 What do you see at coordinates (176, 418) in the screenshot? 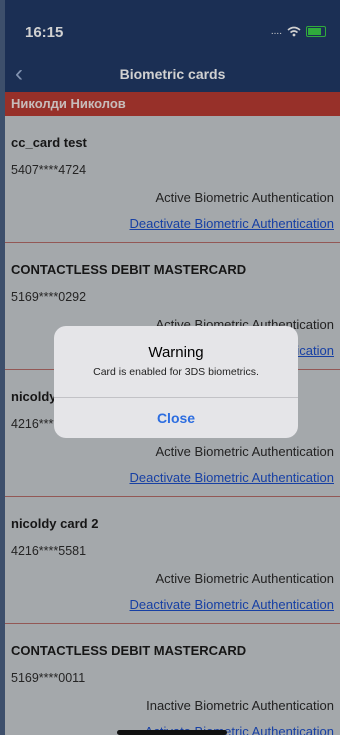
I see `close-button: Close` at bounding box center [176, 418].